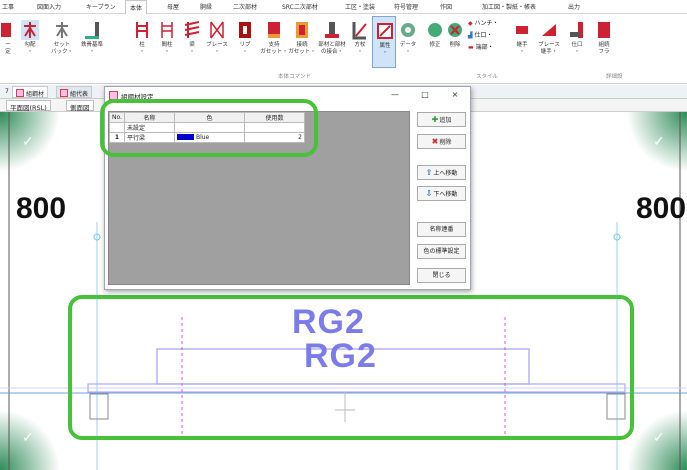 The height and width of the screenshot is (470, 687). What do you see at coordinates (435, 119) in the screenshot?
I see `plus-icon: ✚` at bounding box center [435, 119].